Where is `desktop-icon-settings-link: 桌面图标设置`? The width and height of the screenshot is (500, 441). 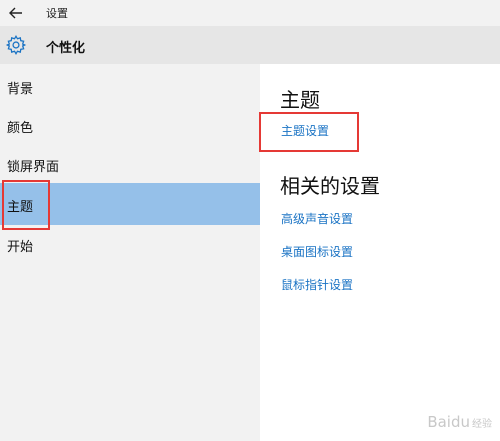 desktop-icon-settings-link: 桌面图标设置 is located at coordinates (317, 251).